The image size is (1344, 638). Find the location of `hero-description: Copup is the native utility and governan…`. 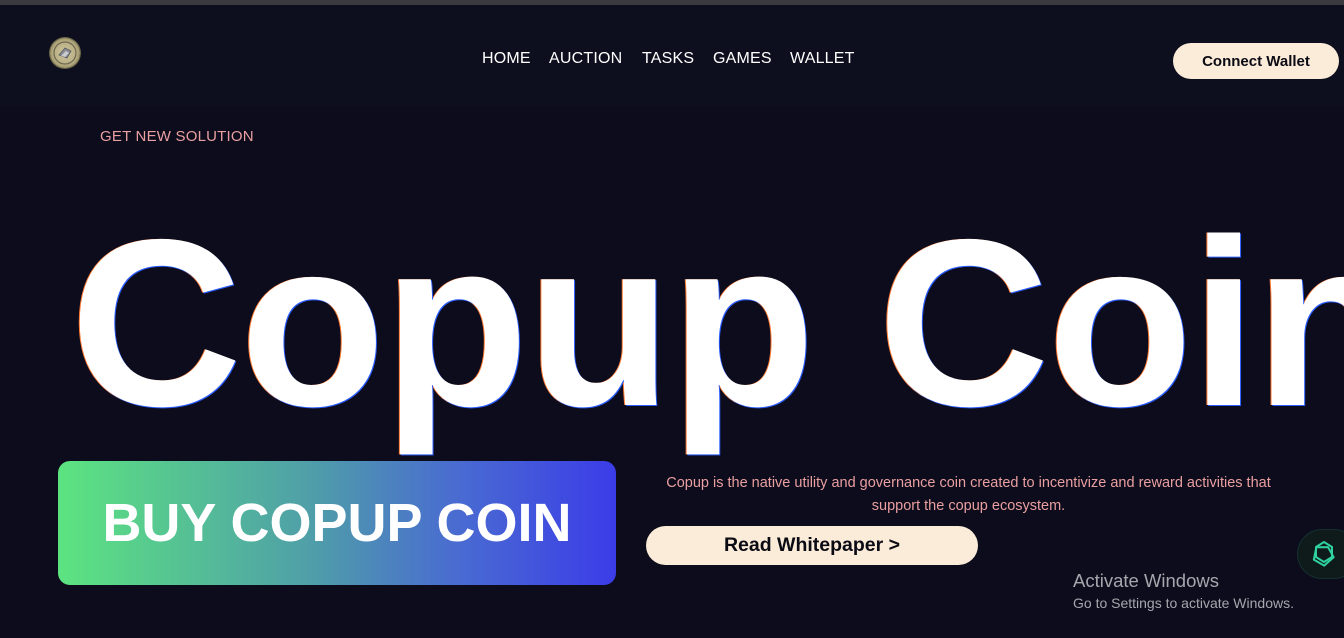

hero-description: Copup is the native utility and governan… is located at coordinates (968, 494).